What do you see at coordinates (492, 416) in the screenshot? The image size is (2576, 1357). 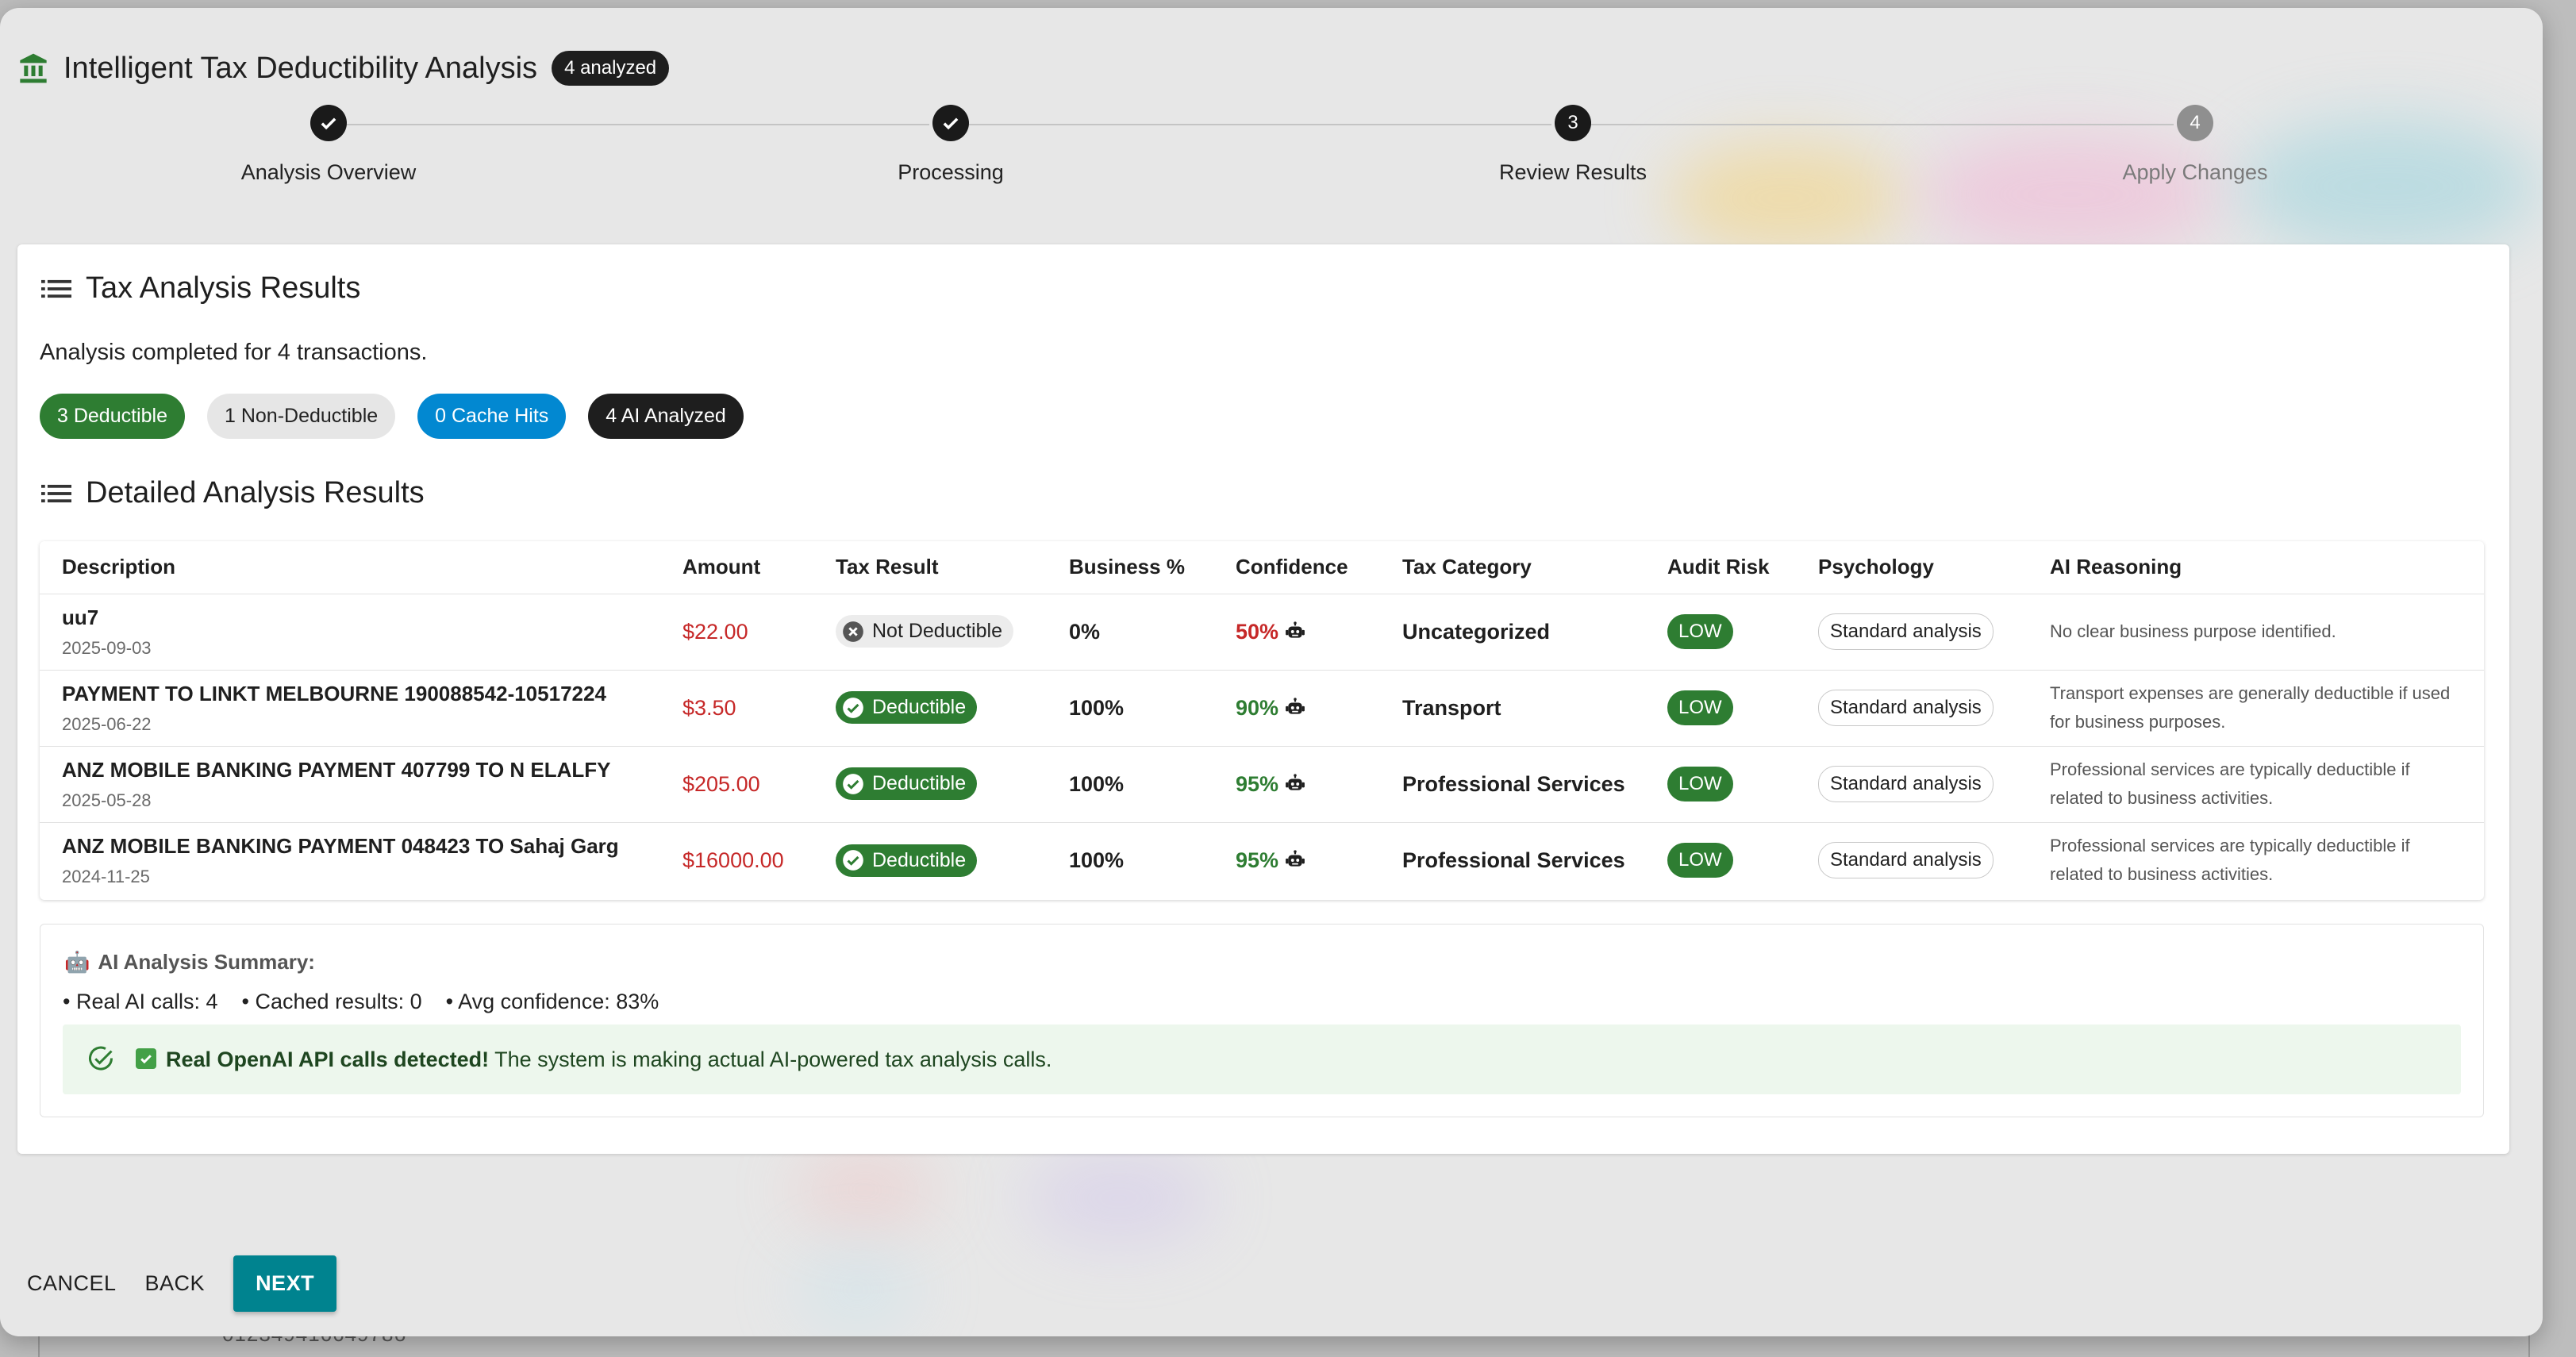 I see `cache-hits-chip: 0 Cache Hits` at bounding box center [492, 416].